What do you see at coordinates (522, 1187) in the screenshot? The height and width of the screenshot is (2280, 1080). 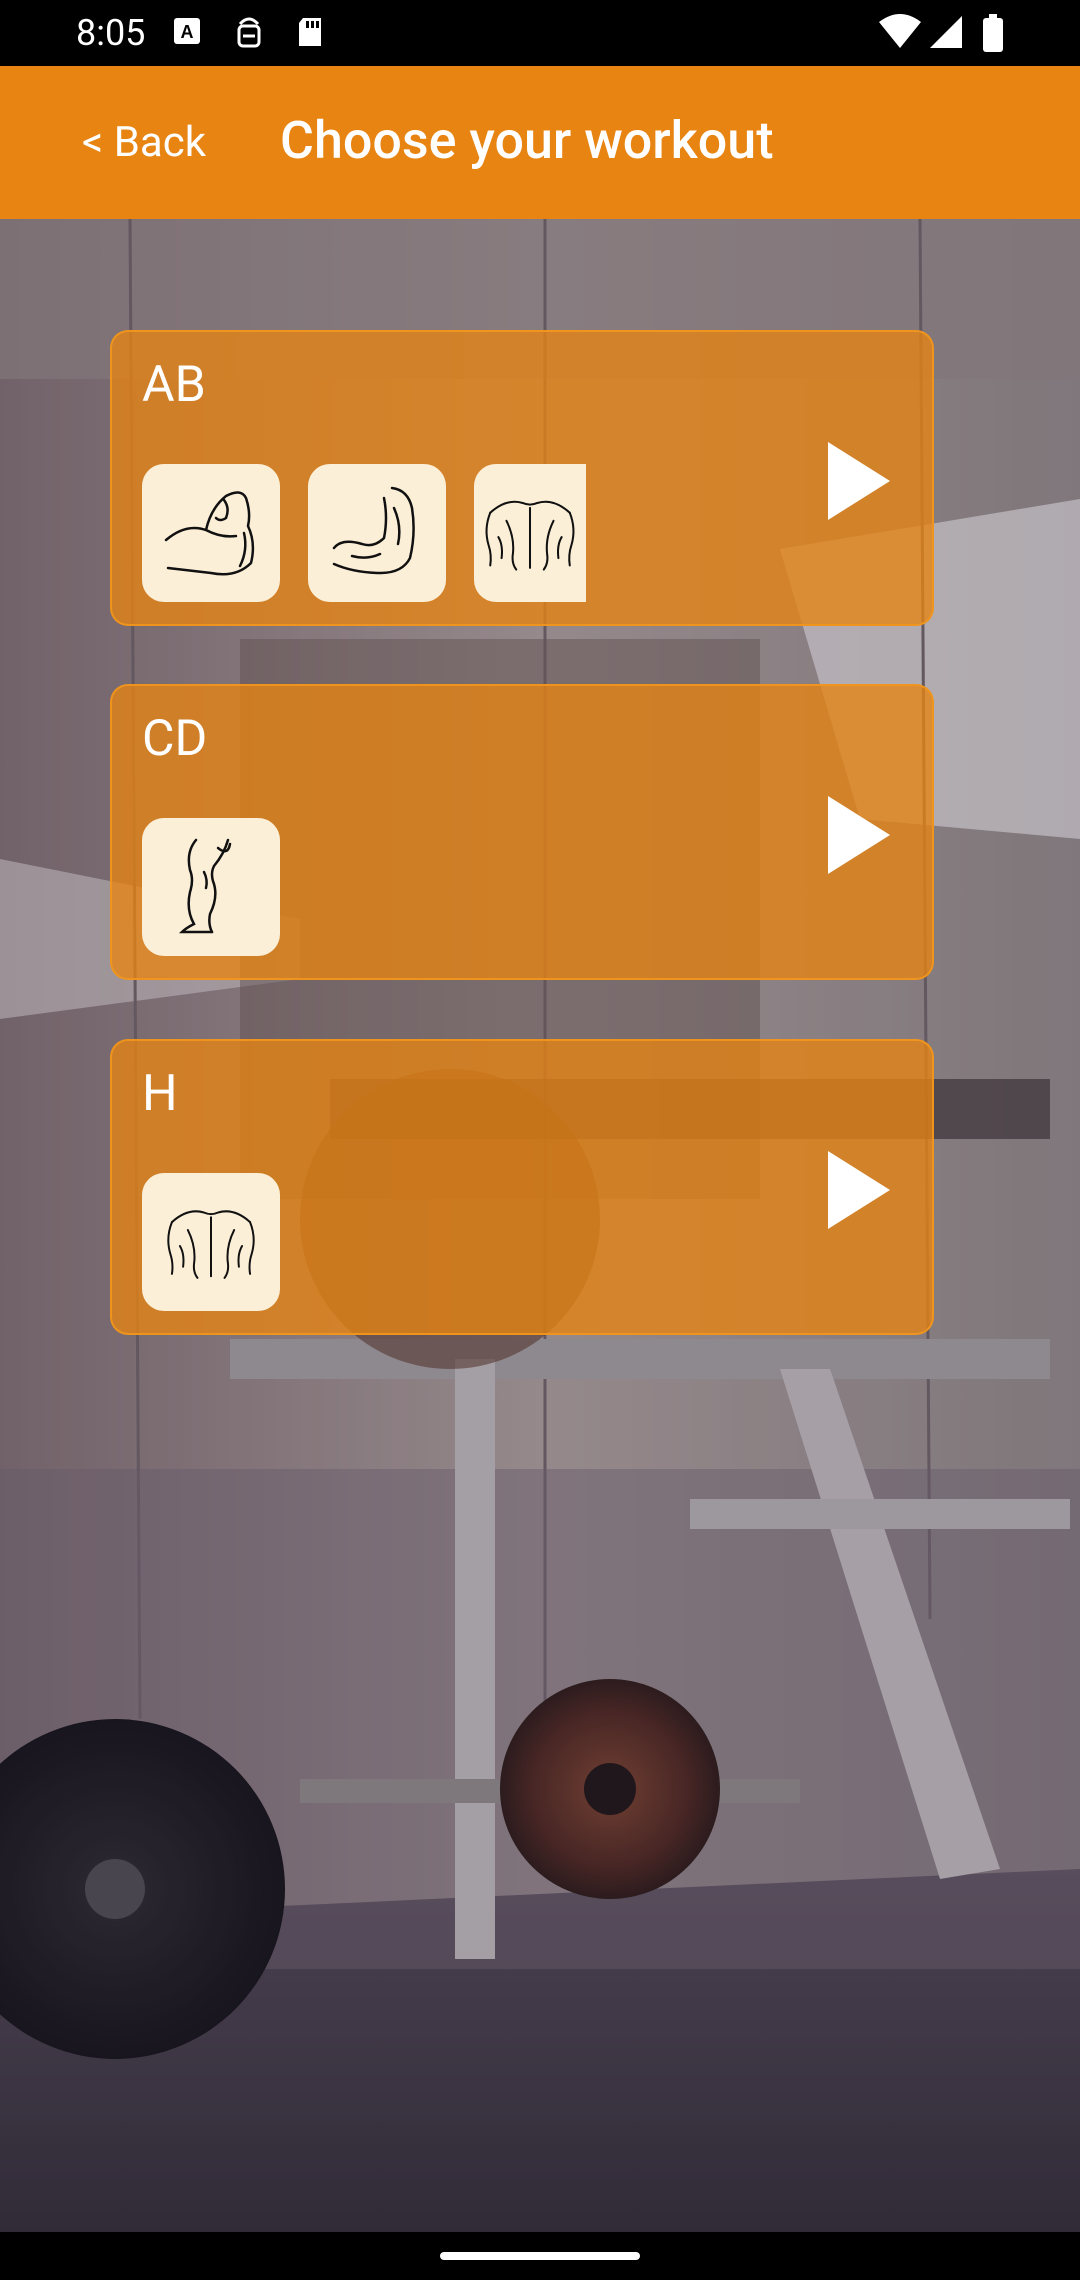 I see `workout-card-h: H` at bounding box center [522, 1187].